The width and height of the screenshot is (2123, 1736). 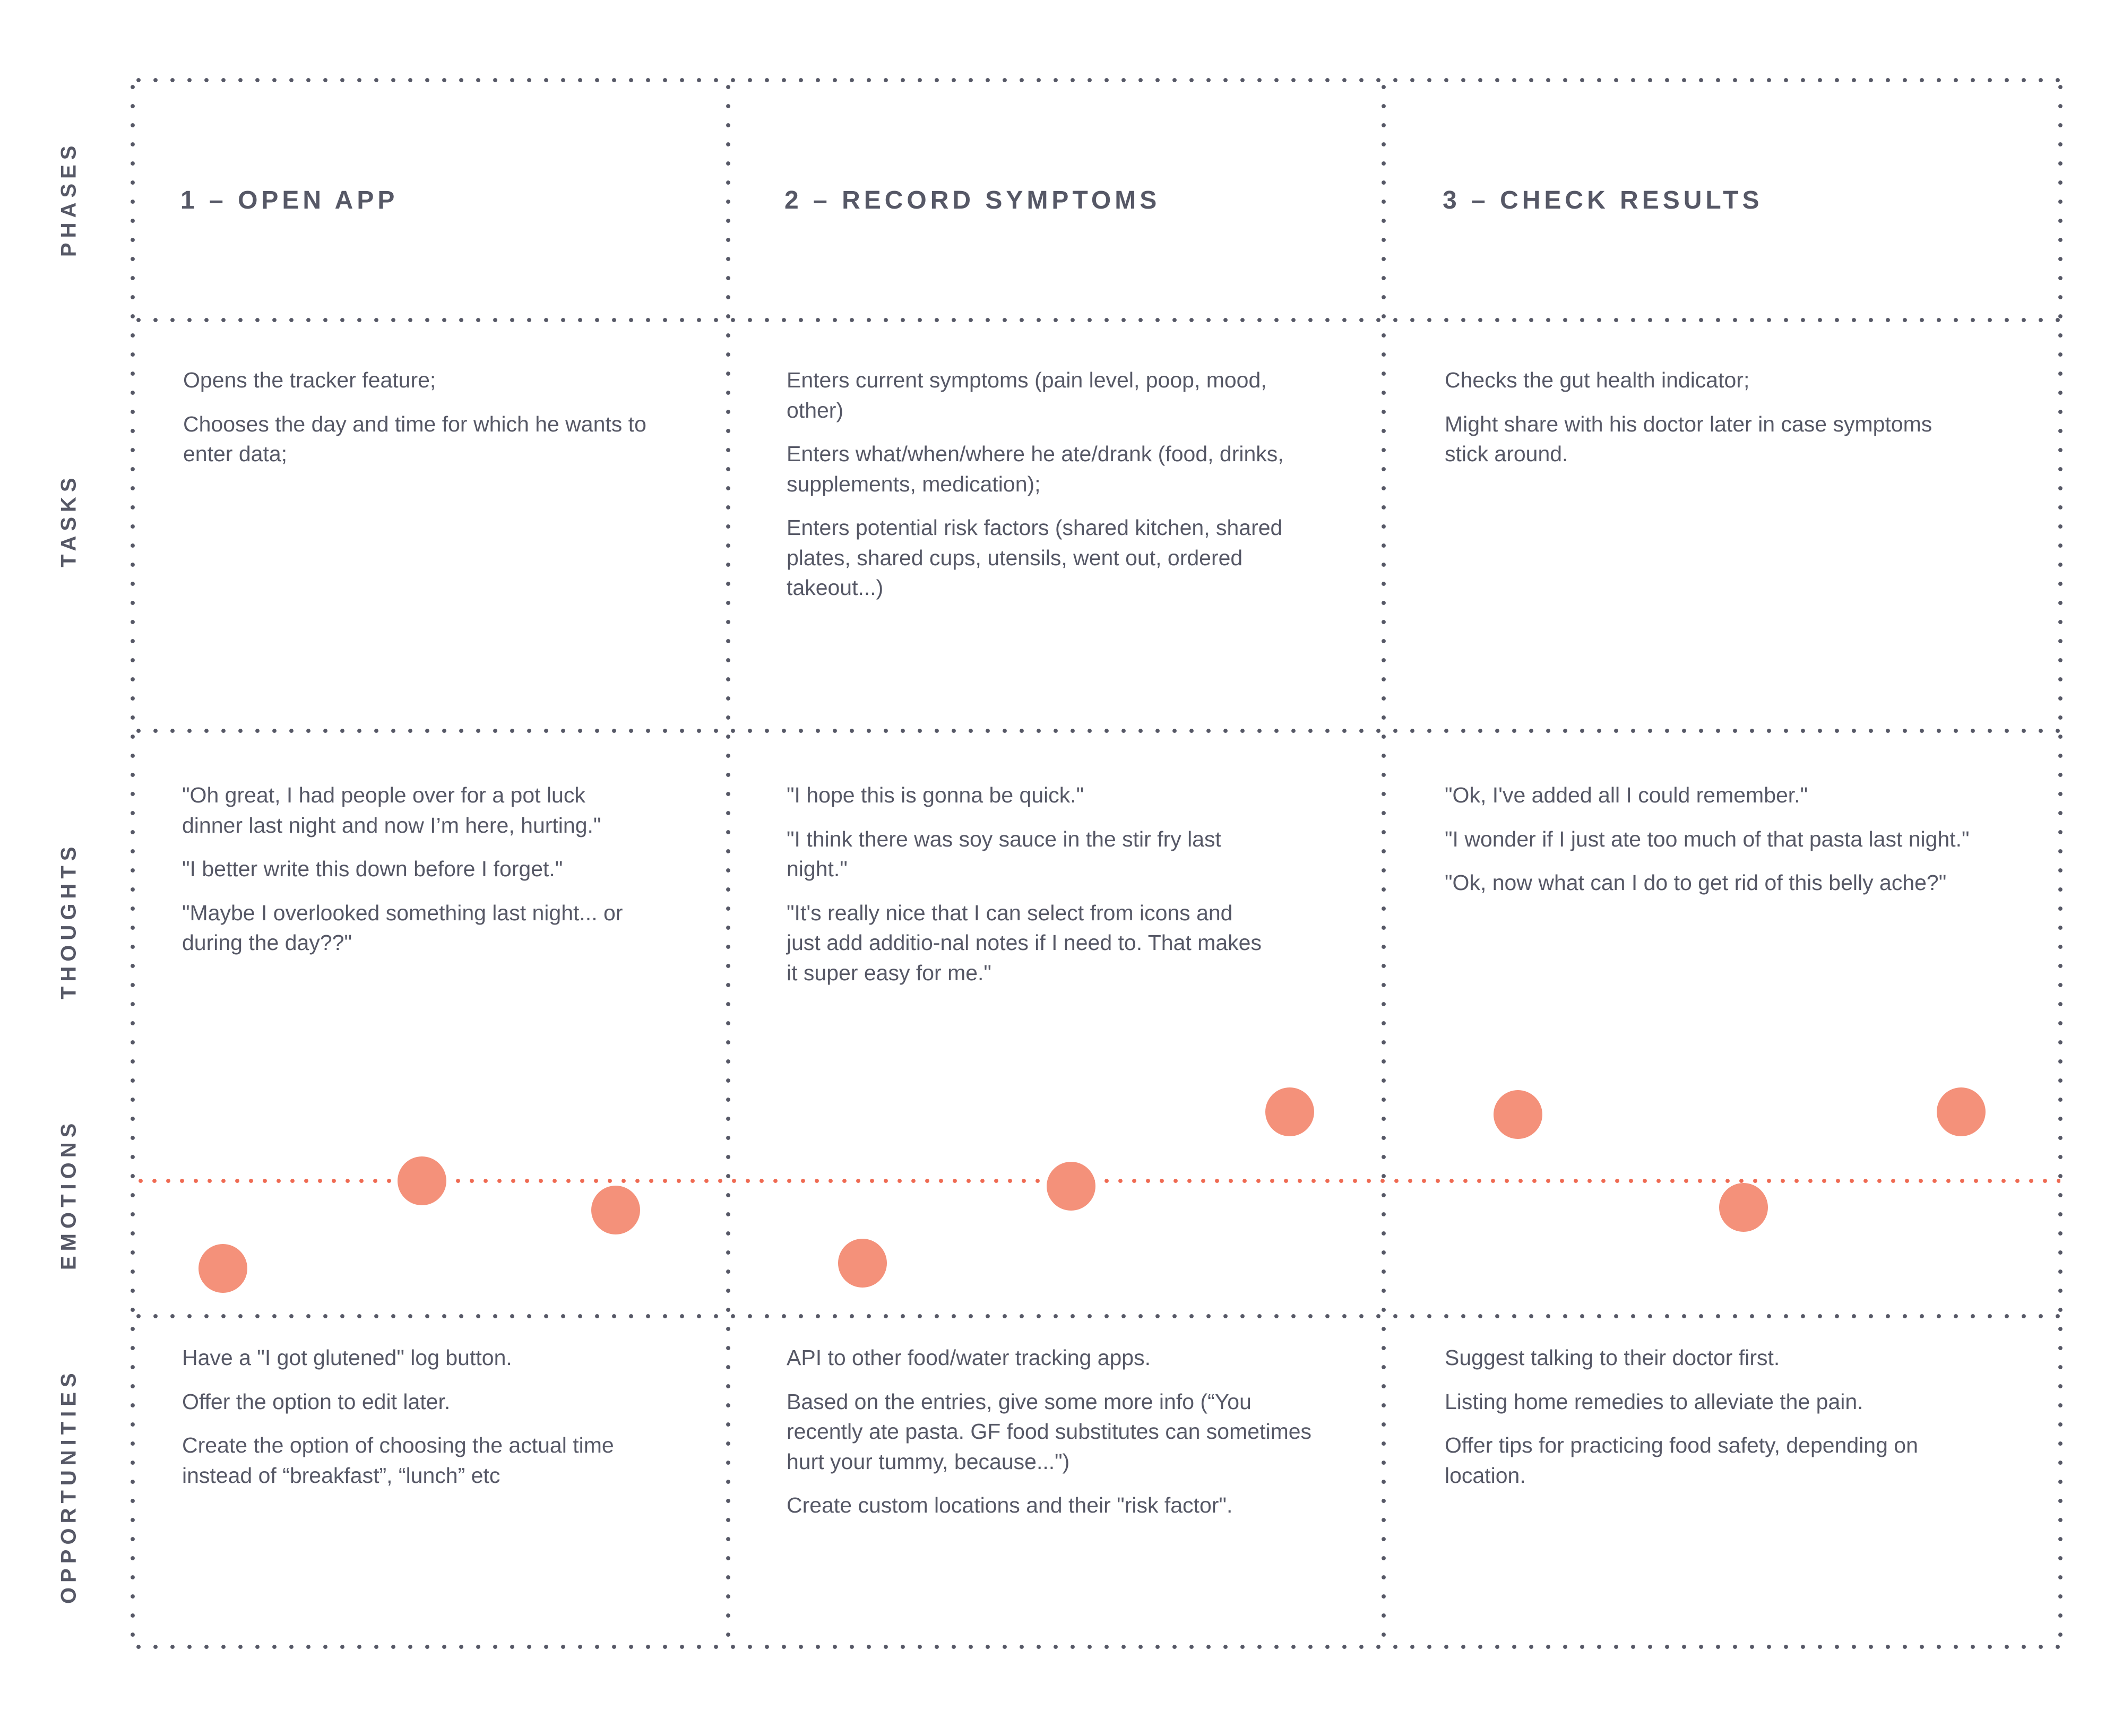 What do you see at coordinates (316, 1401) in the screenshot?
I see `opportunity-item: Offer the option to edit later.` at bounding box center [316, 1401].